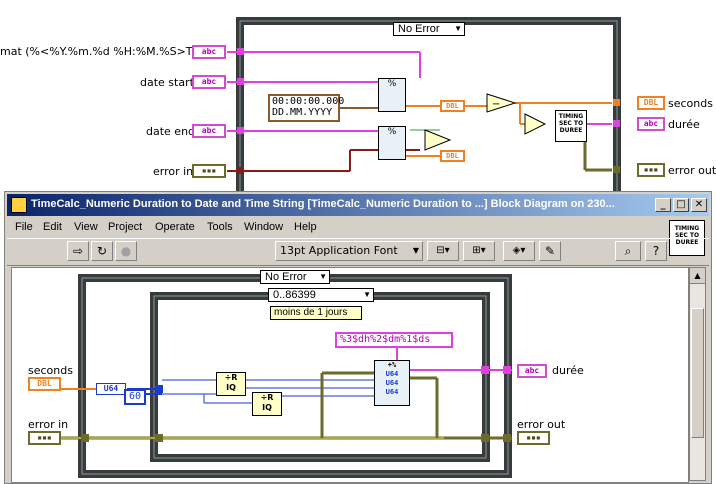 The width and height of the screenshot is (716, 484). What do you see at coordinates (209, 82) in the screenshot?
I see `date-start-terminal: abc` at bounding box center [209, 82].